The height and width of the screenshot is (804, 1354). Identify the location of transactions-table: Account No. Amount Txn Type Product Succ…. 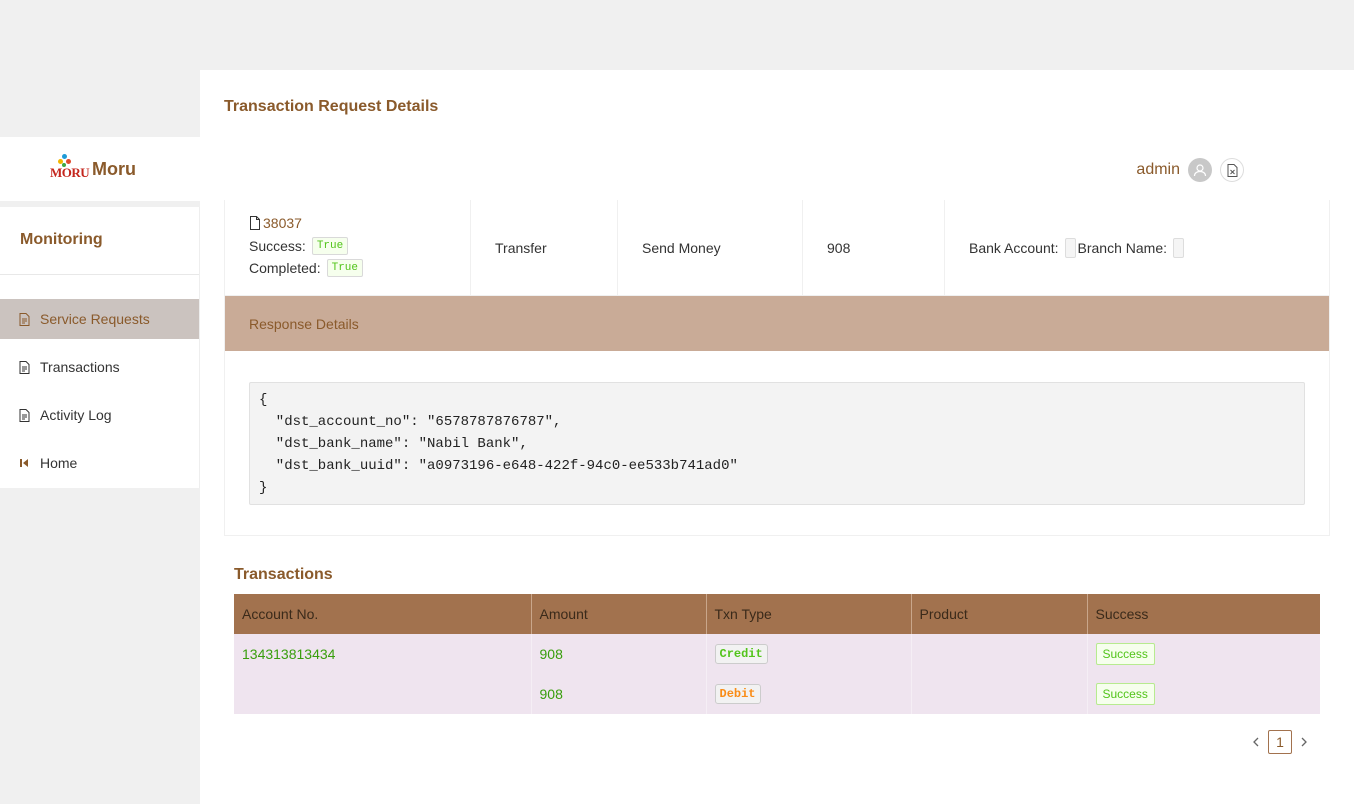
(777, 654).